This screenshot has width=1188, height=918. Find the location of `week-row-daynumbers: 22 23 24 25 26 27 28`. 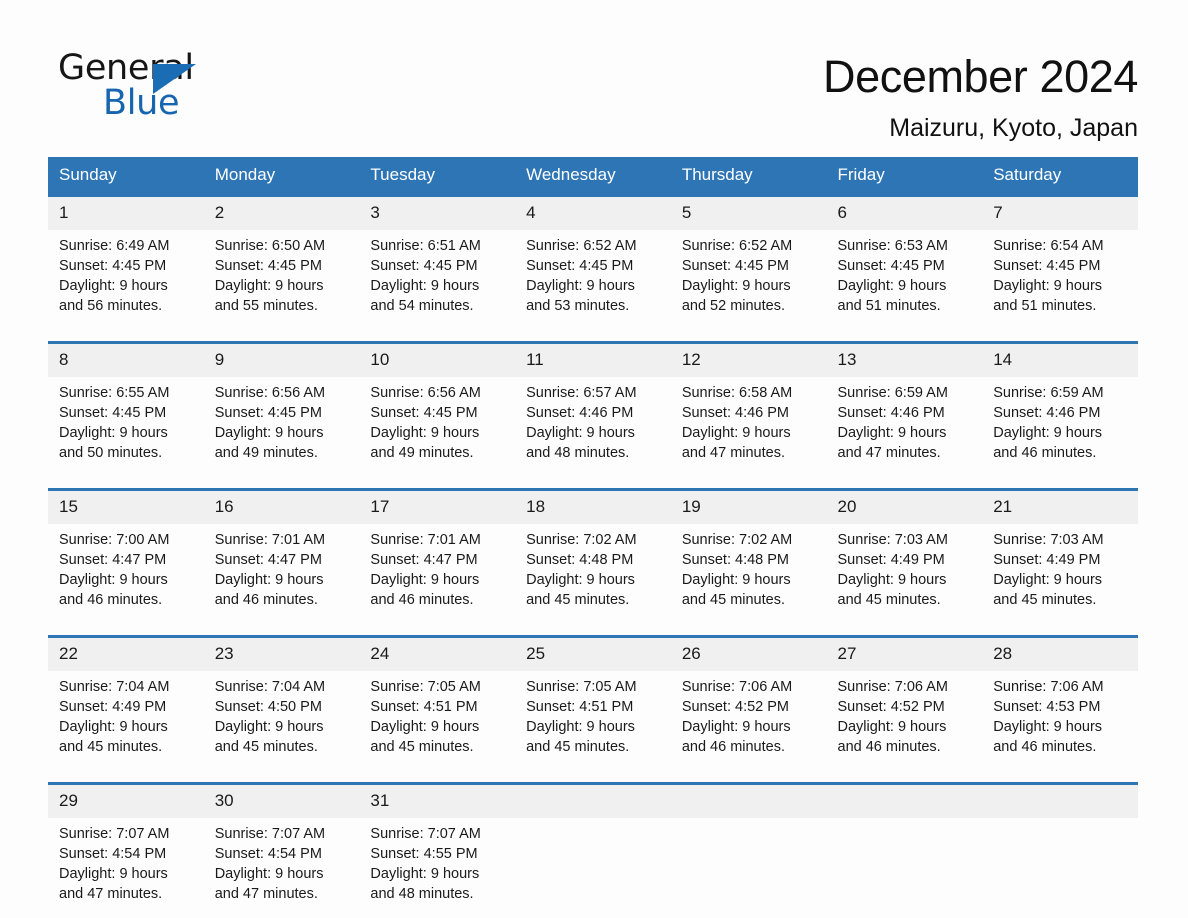

week-row-daynumbers: 22 23 24 25 26 27 28 is located at coordinates (593, 653).